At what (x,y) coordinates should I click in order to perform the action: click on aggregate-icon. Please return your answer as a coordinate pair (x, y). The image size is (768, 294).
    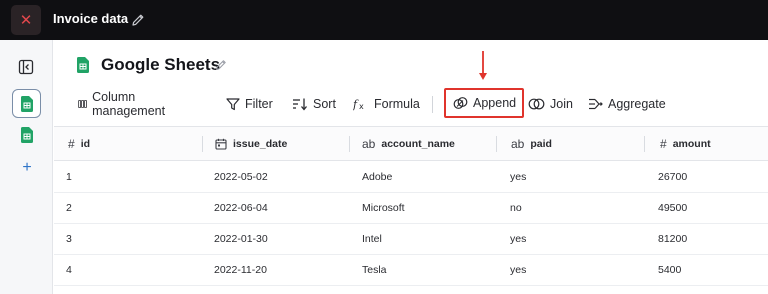
    Looking at the image, I should click on (596, 104).